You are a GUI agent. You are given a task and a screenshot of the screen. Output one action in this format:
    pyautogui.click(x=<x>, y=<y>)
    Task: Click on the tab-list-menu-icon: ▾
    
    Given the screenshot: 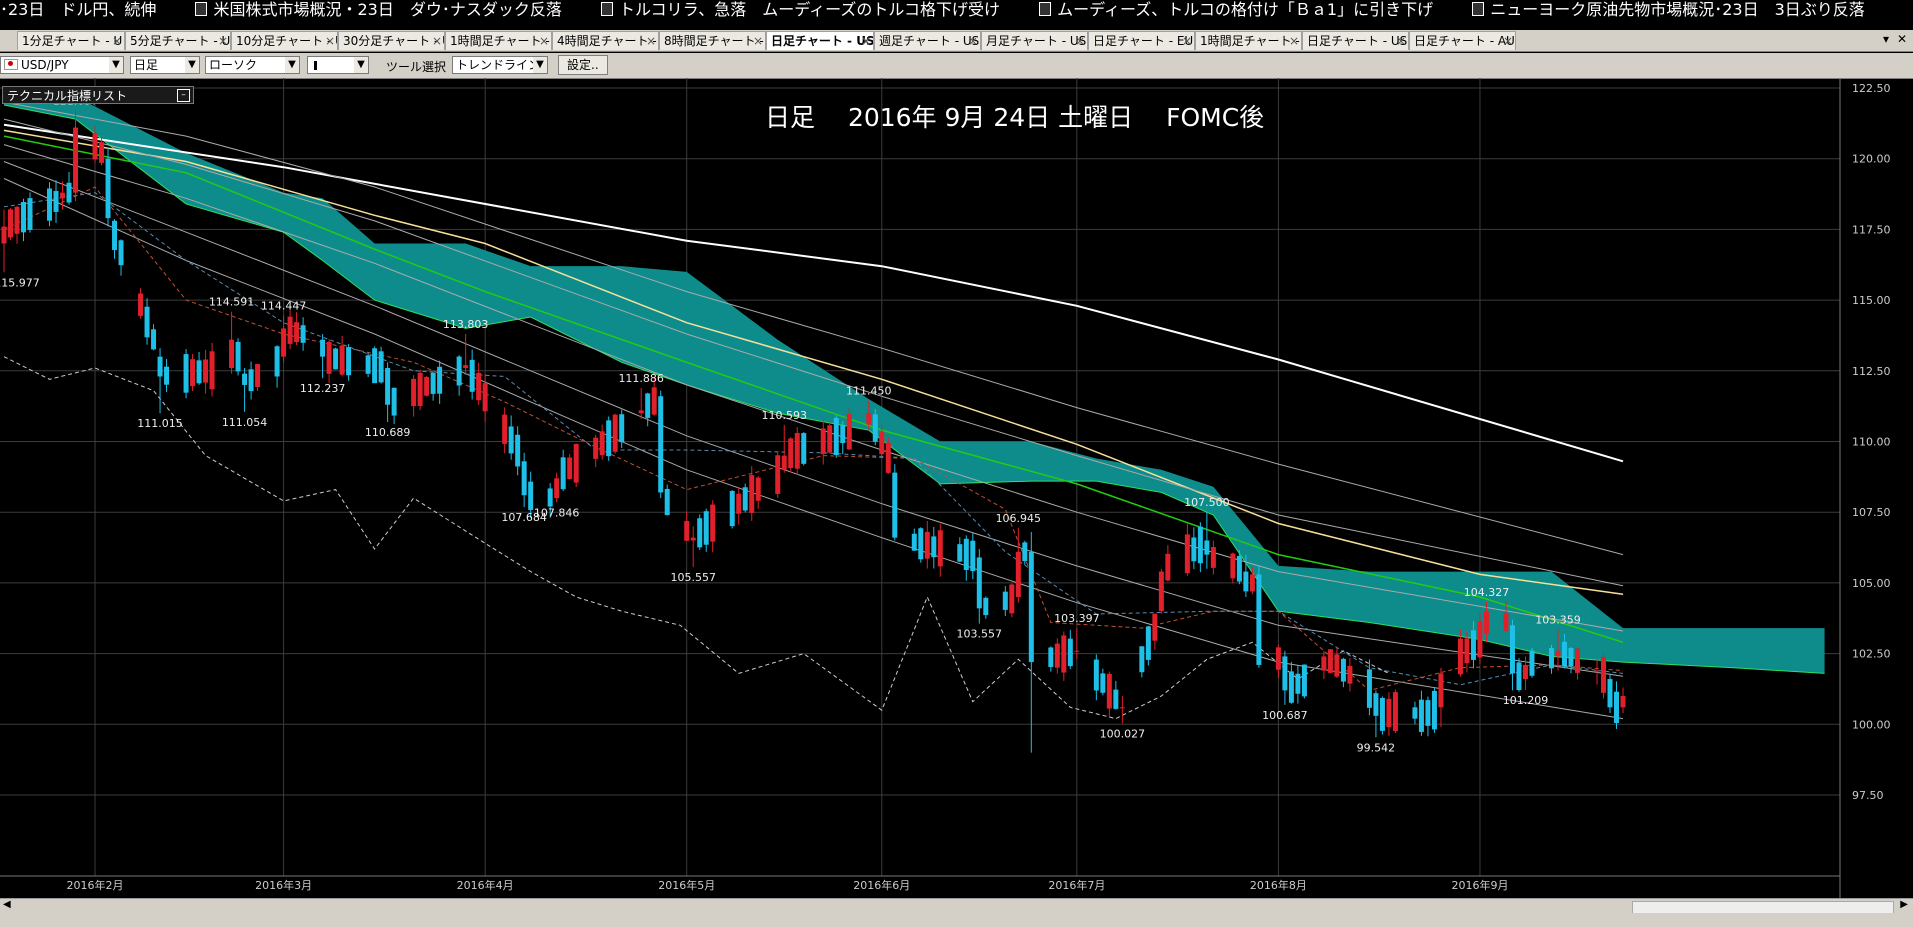 What is the action you would take?
    pyautogui.click(x=1886, y=39)
    